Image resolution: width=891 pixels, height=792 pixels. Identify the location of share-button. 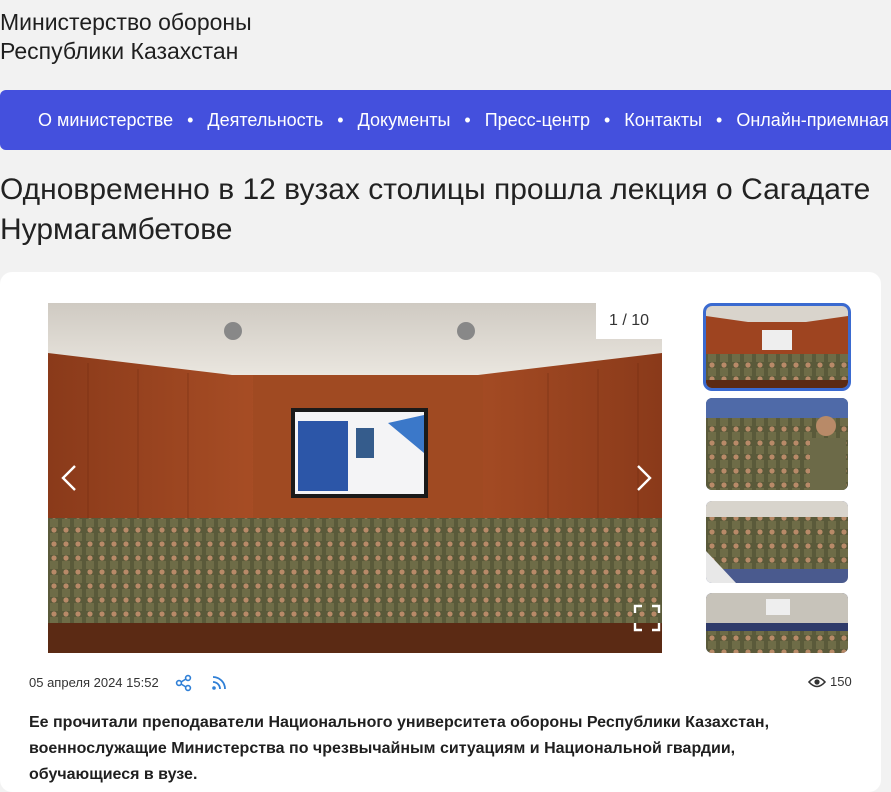
(184, 685).